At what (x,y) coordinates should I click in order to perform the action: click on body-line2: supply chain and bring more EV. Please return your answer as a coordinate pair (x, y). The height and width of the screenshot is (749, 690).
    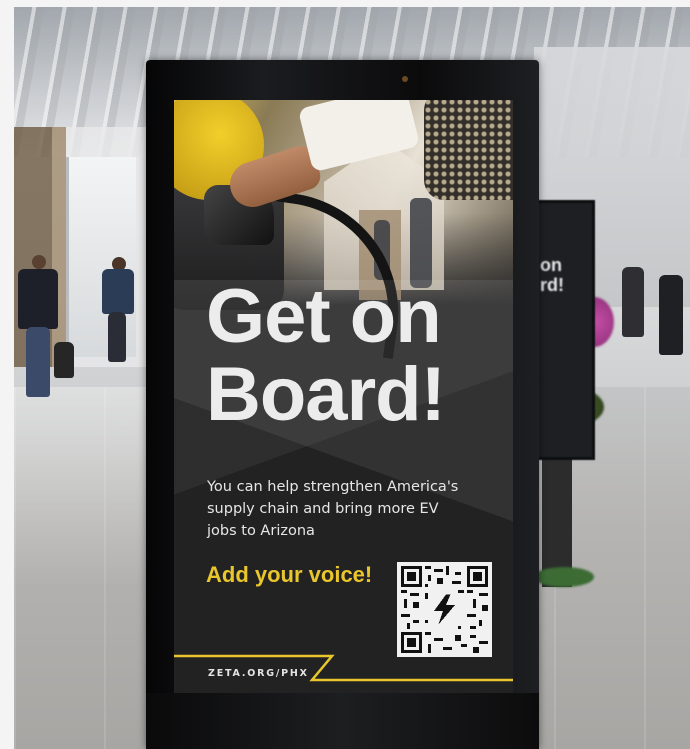
    Looking at the image, I should click on (323, 509).